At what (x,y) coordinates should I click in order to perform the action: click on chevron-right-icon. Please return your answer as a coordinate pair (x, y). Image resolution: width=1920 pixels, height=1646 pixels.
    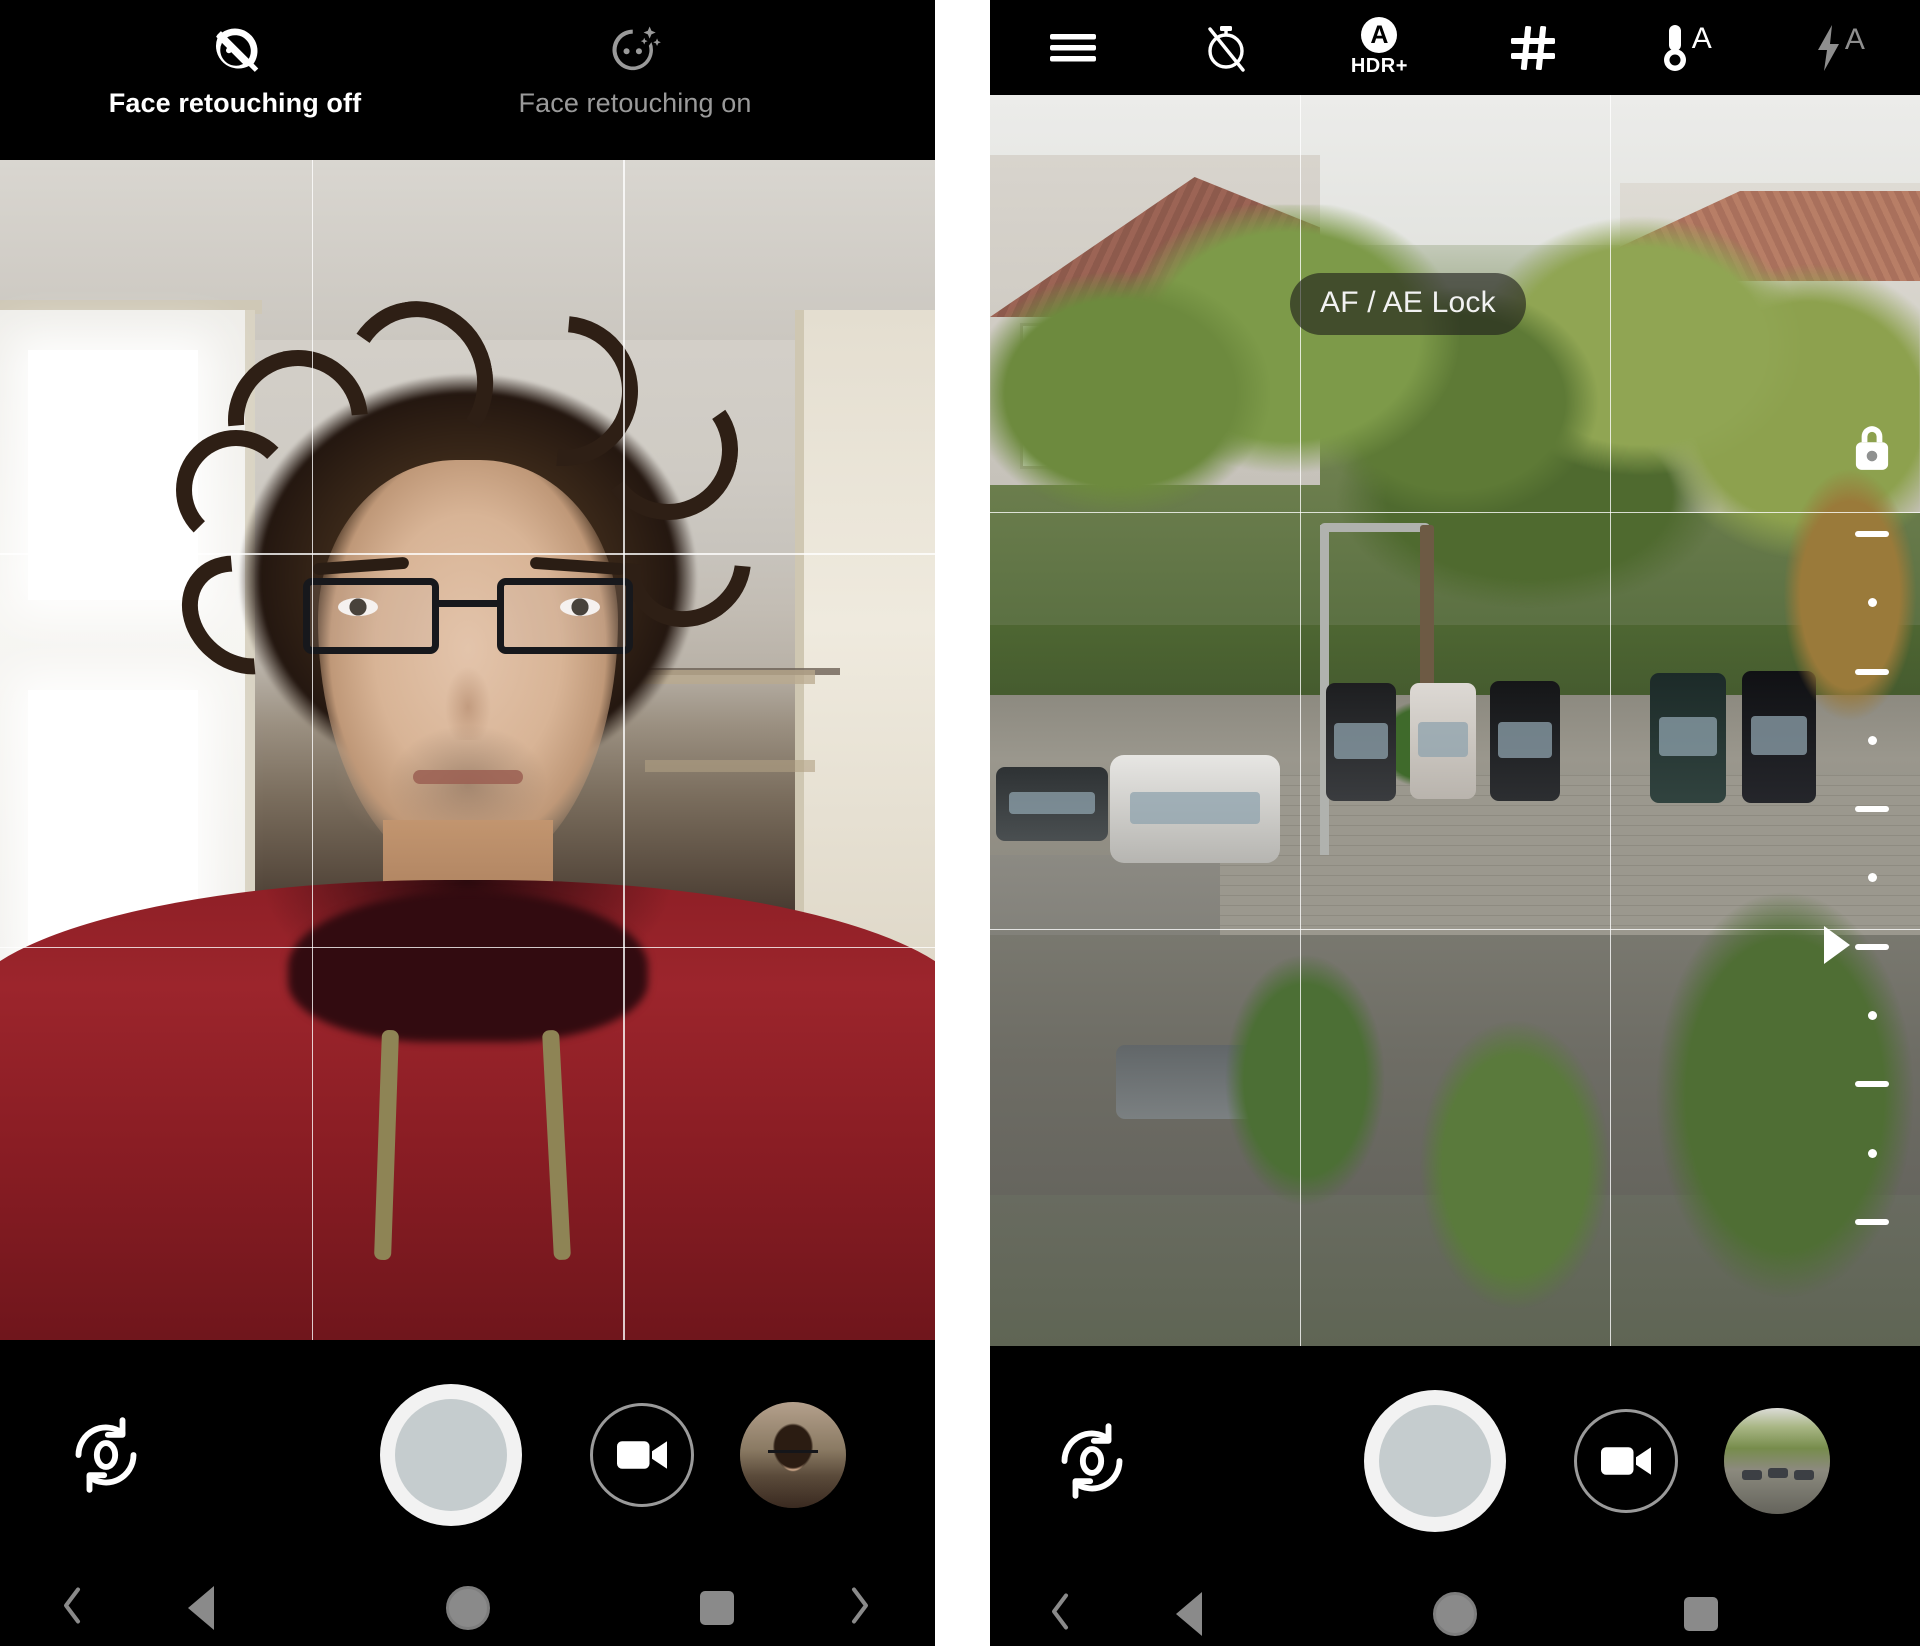
    Looking at the image, I should click on (860, 1608).